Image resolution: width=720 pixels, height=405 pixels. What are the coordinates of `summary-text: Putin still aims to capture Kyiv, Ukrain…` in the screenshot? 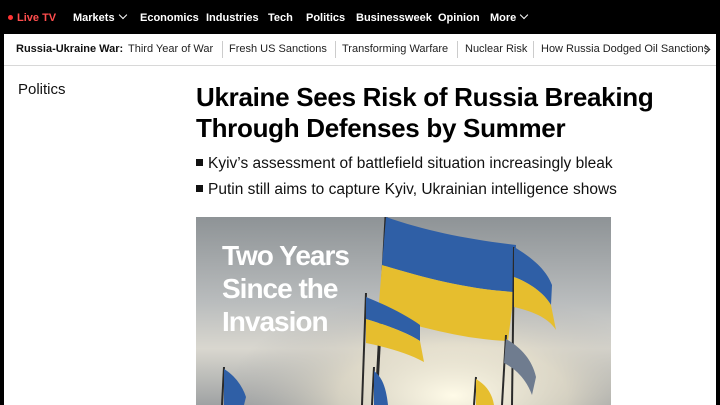 It's located at (412, 189).